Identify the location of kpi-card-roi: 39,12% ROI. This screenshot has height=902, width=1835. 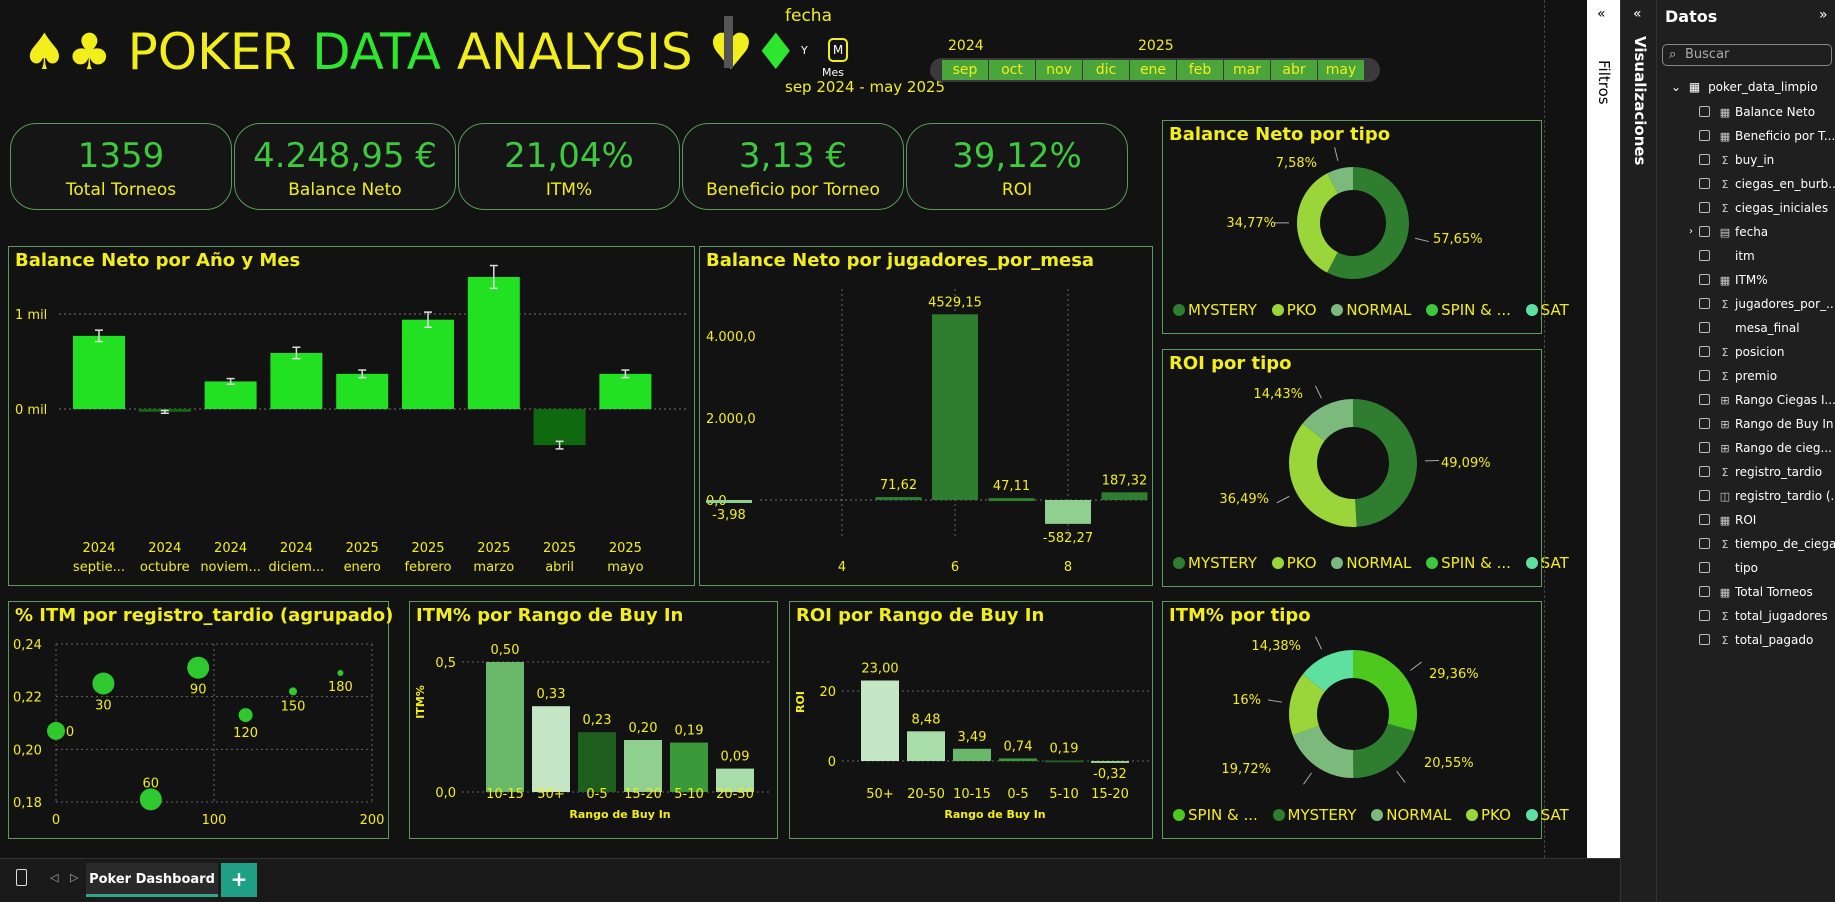
(1017, 166).